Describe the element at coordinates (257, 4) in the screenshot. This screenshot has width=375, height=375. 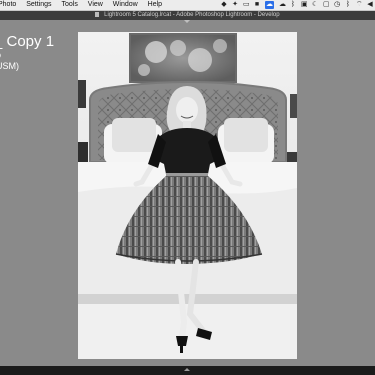
I see `square-icon: ■` at that location.